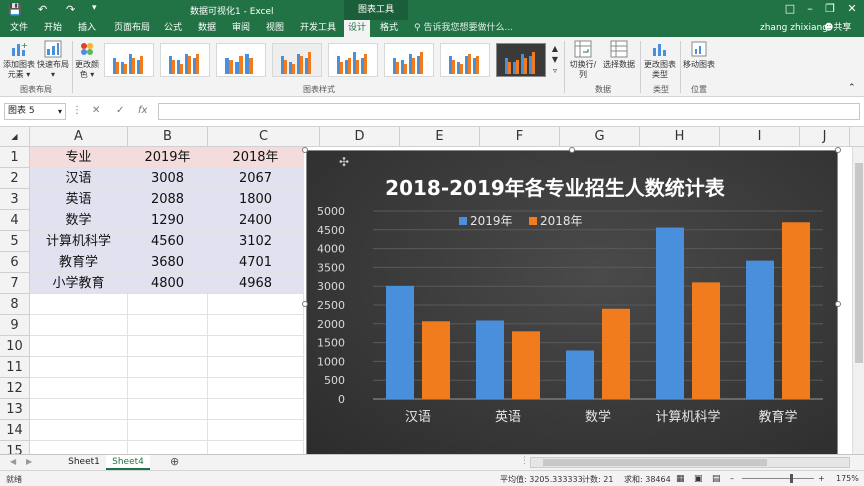  Describe the element at coordinates (174, 461) in the screenshot. I see `add-sheet-icon: ⊕` at that location.